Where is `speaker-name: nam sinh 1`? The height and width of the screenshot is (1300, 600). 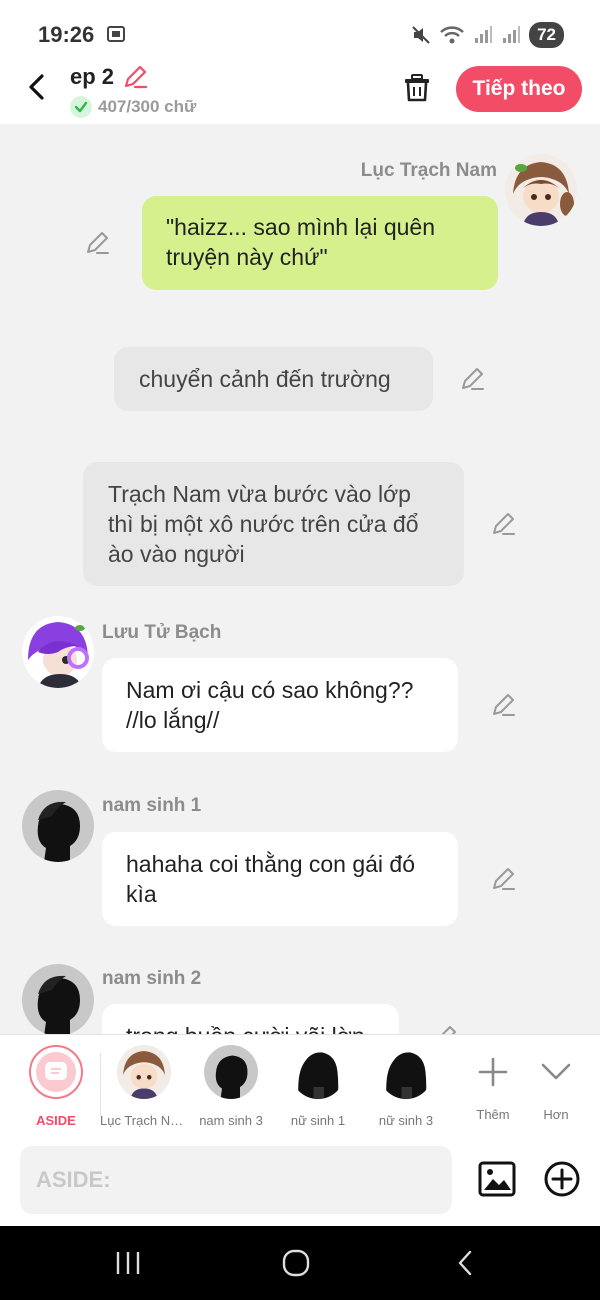 speaker-name: nam sinh 1 is located at coordinates (152, 805).